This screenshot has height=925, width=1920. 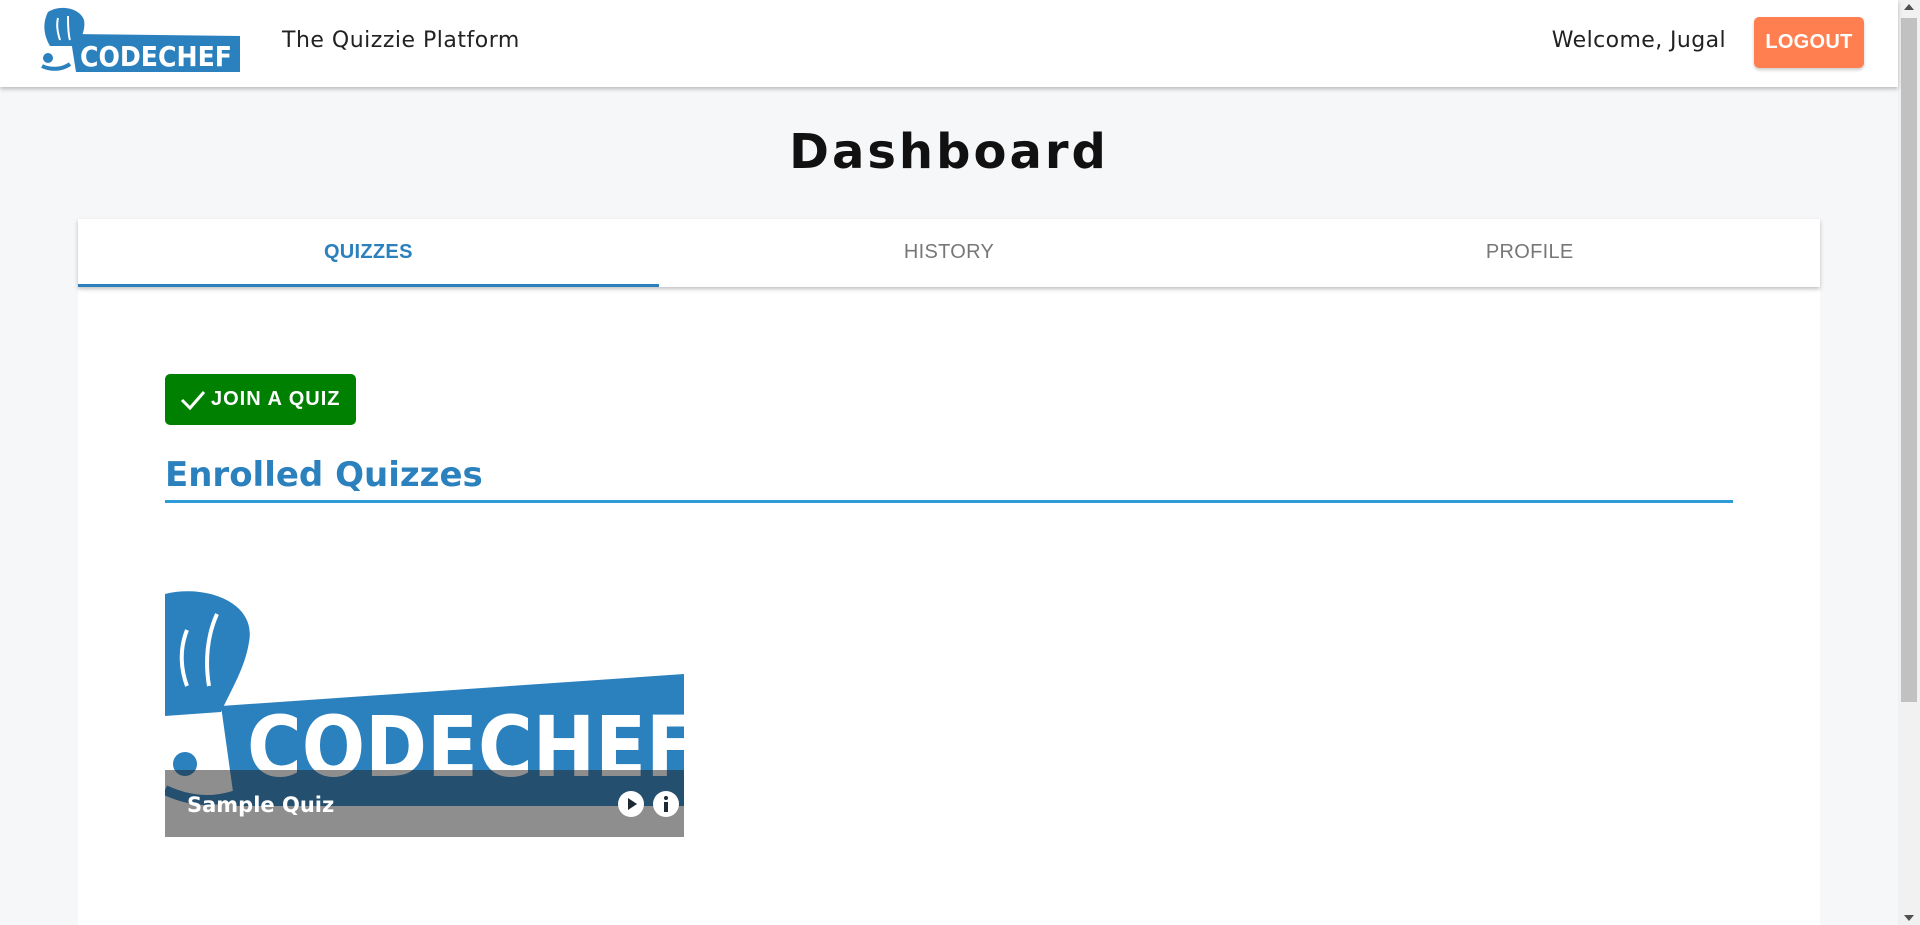 What do you see at coordinates (1909, 918) in the screenshot?
I see `scroll-down-arrow-icon` at bounding box center [1909, 918].